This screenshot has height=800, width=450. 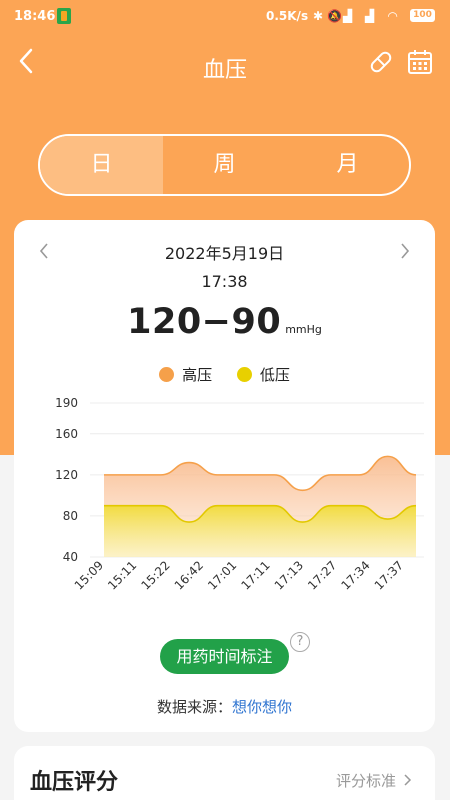 I want to click on x-tick-label: 17:13, so click(x=289, y=575).